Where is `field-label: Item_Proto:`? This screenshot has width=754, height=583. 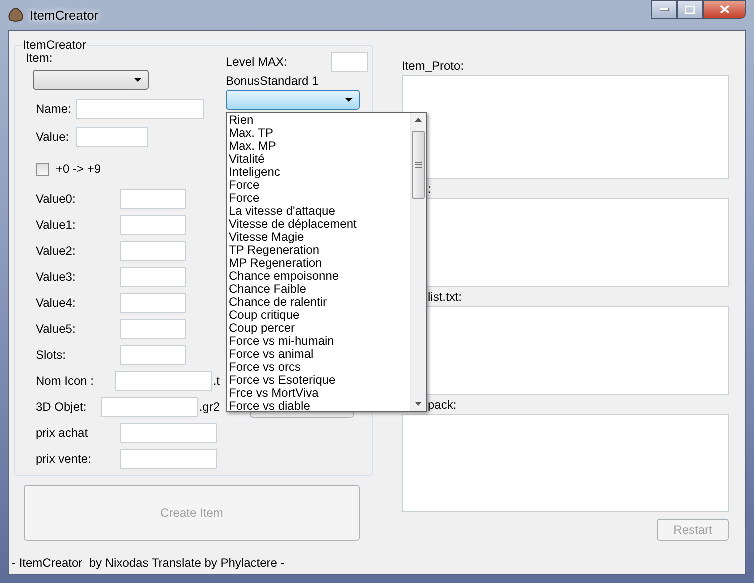 field-label: Item_Proto: is located at coordinates (434, 66).